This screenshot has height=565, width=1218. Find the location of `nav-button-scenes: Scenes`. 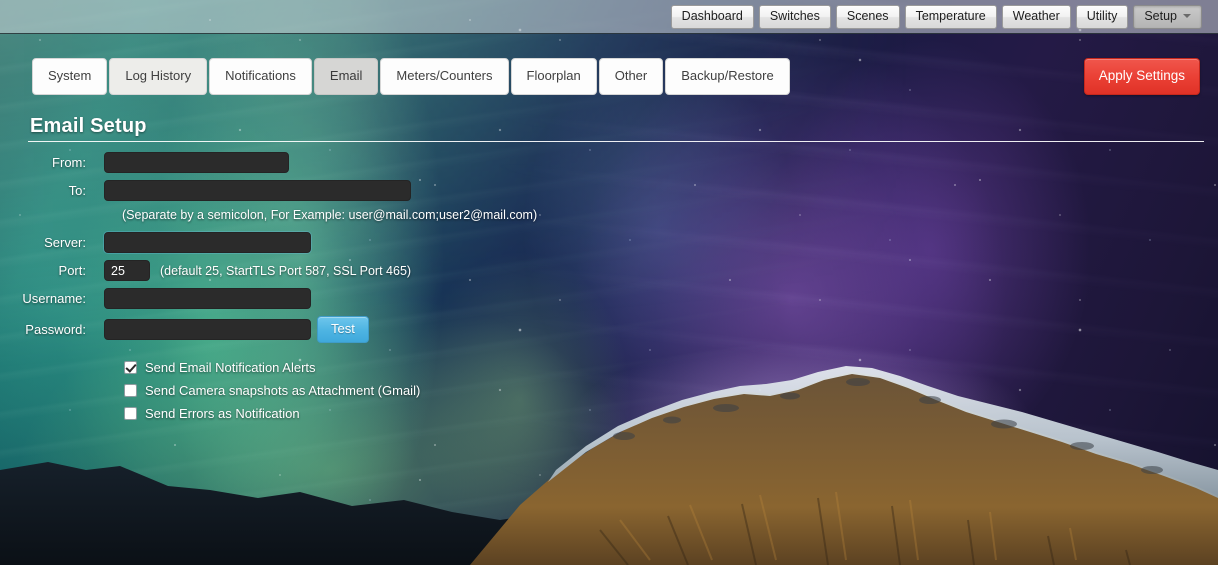

nav-button-scenes: Scenes is located at coordinates (867, 16).